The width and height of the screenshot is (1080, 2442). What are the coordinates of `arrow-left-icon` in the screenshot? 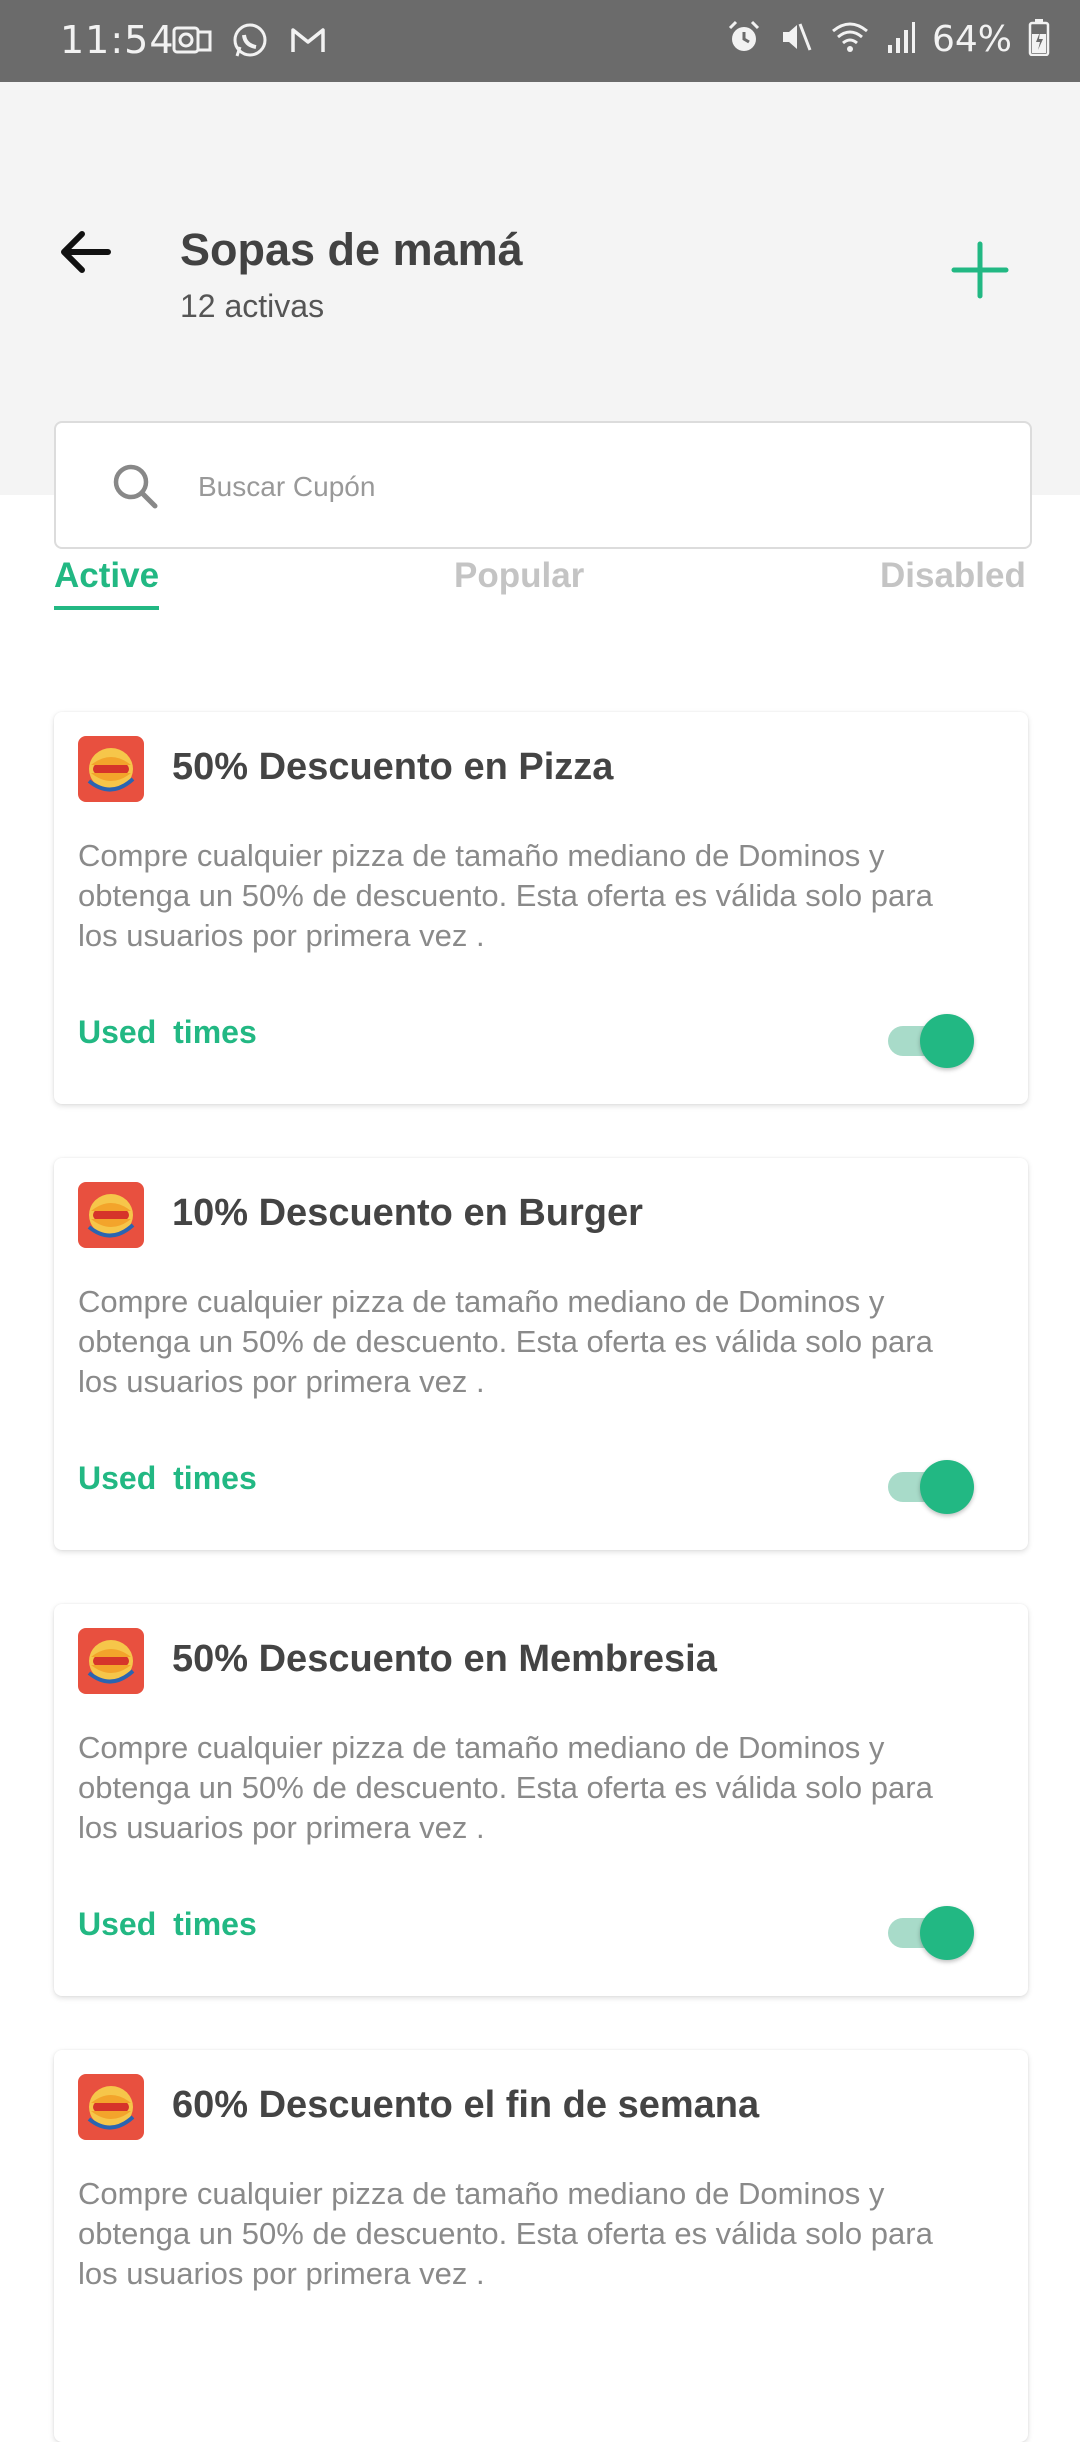 It's located at (86, 252).